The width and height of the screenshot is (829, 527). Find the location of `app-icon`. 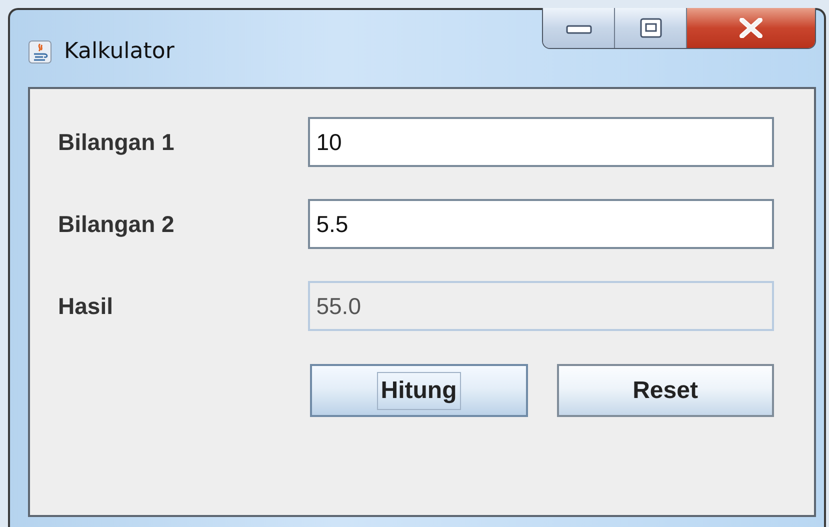

app-icon is located at coordinates (40, 52).